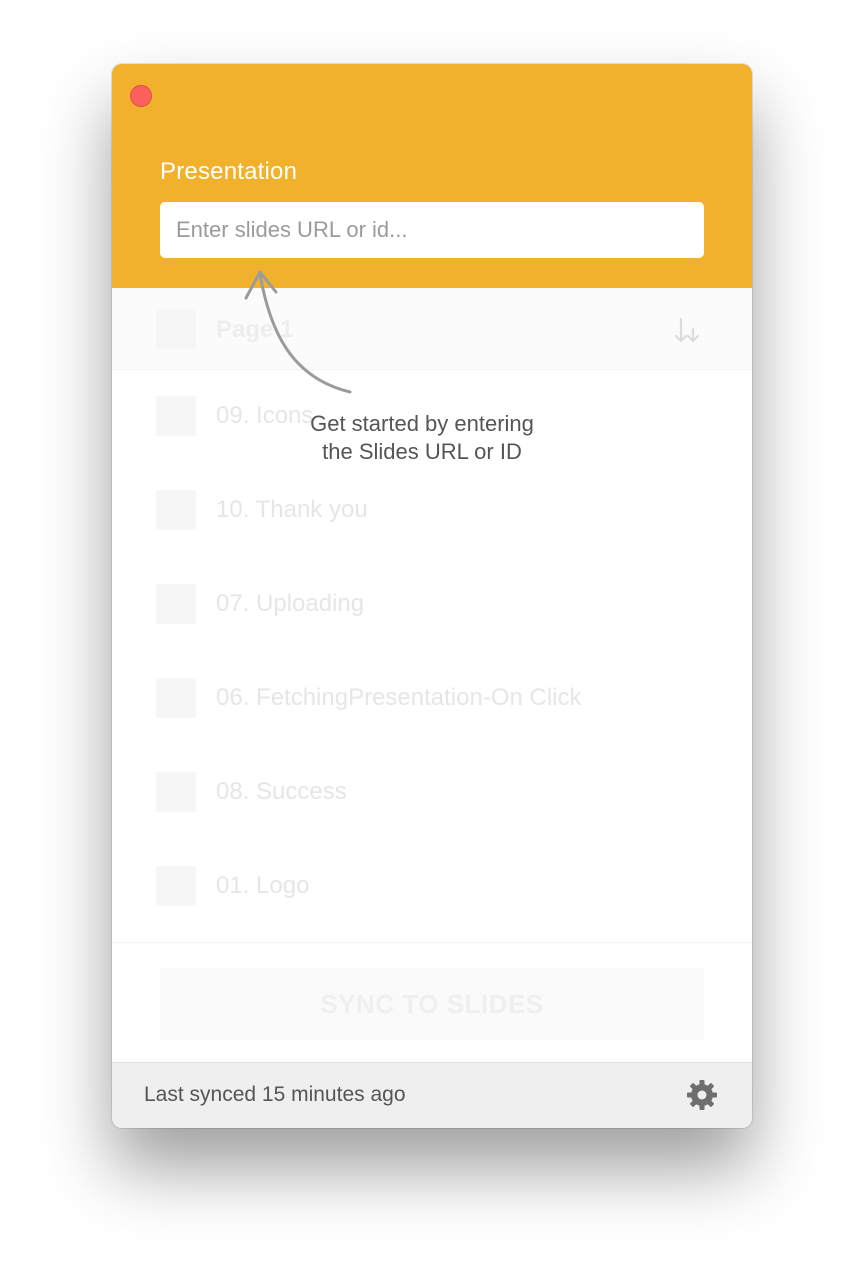 This screenshot has width=864, height=1288. I want to click on list-item: 10. Thank you, so click(432, 511).